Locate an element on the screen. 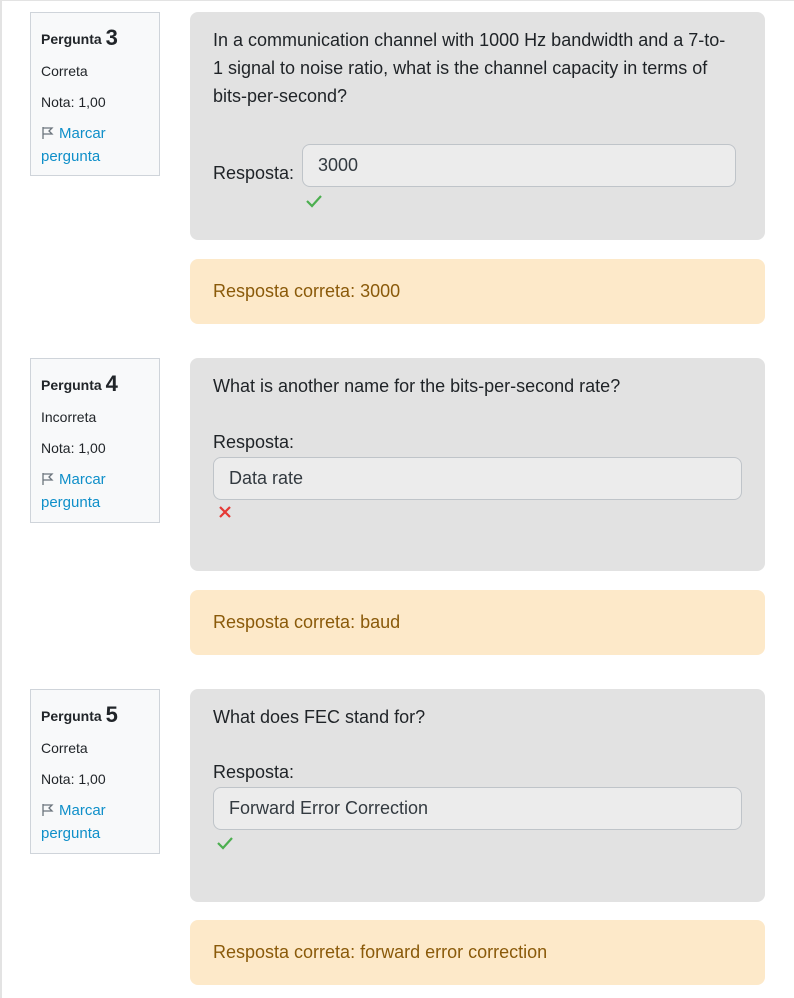 This screenshot has width=794, height=998. question-number-heading: Pergunta 4 is located at coordinates (95, 384).